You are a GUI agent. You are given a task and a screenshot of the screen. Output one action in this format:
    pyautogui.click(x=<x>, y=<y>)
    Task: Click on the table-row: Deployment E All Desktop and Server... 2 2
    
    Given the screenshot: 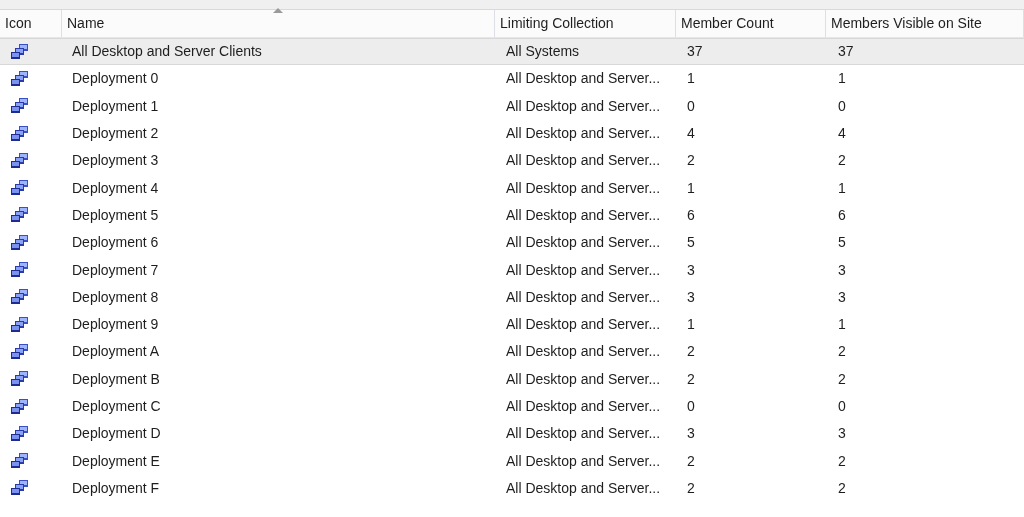 What is the action you would take?
    pyautogui.click(x=512, y=461)
    